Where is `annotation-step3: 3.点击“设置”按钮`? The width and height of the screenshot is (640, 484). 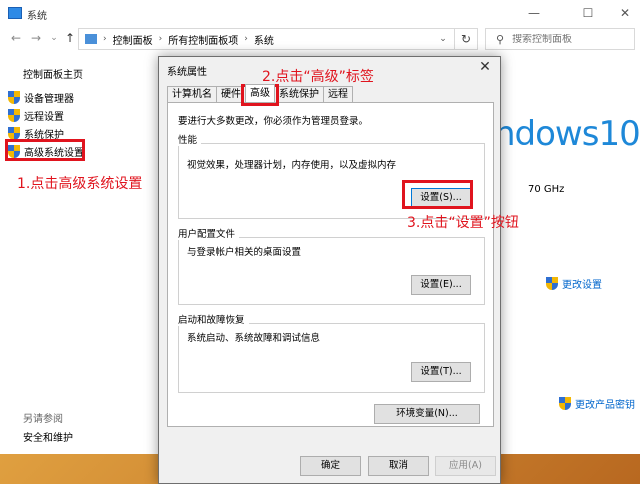
annotation-step3: 3.点击“设置”按钮 is located at coordinates (463, 223).